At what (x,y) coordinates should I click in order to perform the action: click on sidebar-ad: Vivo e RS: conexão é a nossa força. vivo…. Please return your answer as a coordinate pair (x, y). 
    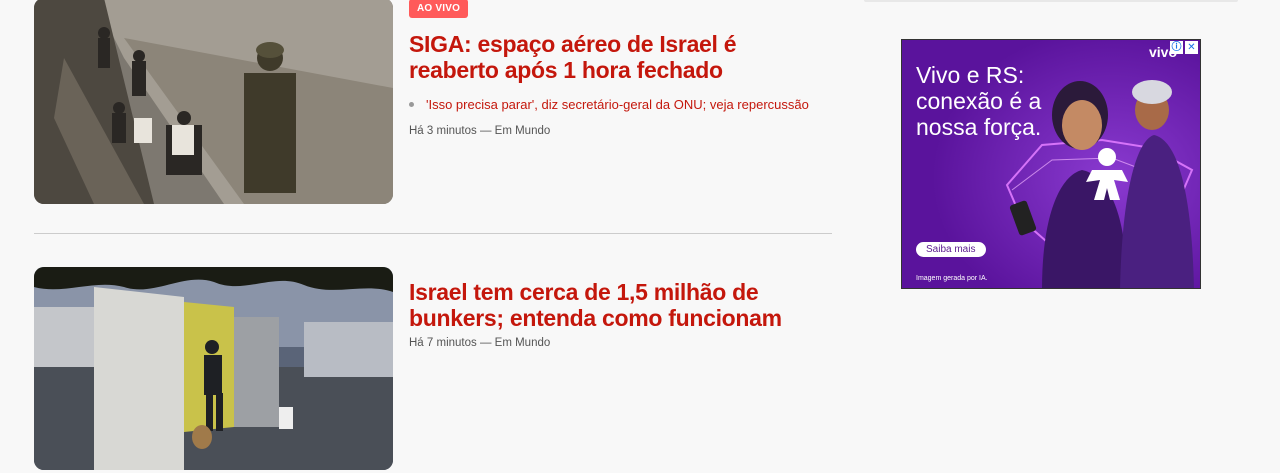
    Looking at the image, I should click on (1051, 164).